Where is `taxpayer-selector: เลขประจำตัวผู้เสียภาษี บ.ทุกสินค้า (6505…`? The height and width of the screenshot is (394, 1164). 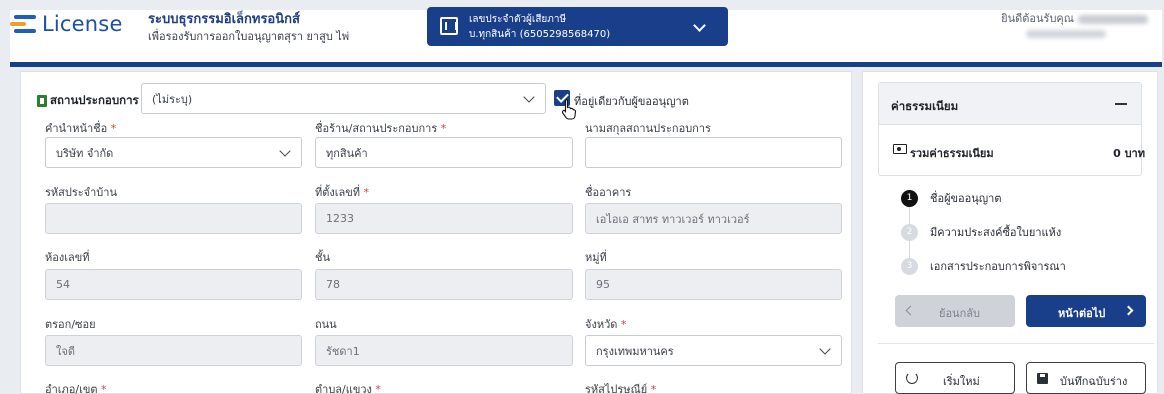 taxpayer-selector: เลขประจำตัวผู้เสียภาษี บ.ทุกสินค้า (6505… is located at coordinates (577, 26).